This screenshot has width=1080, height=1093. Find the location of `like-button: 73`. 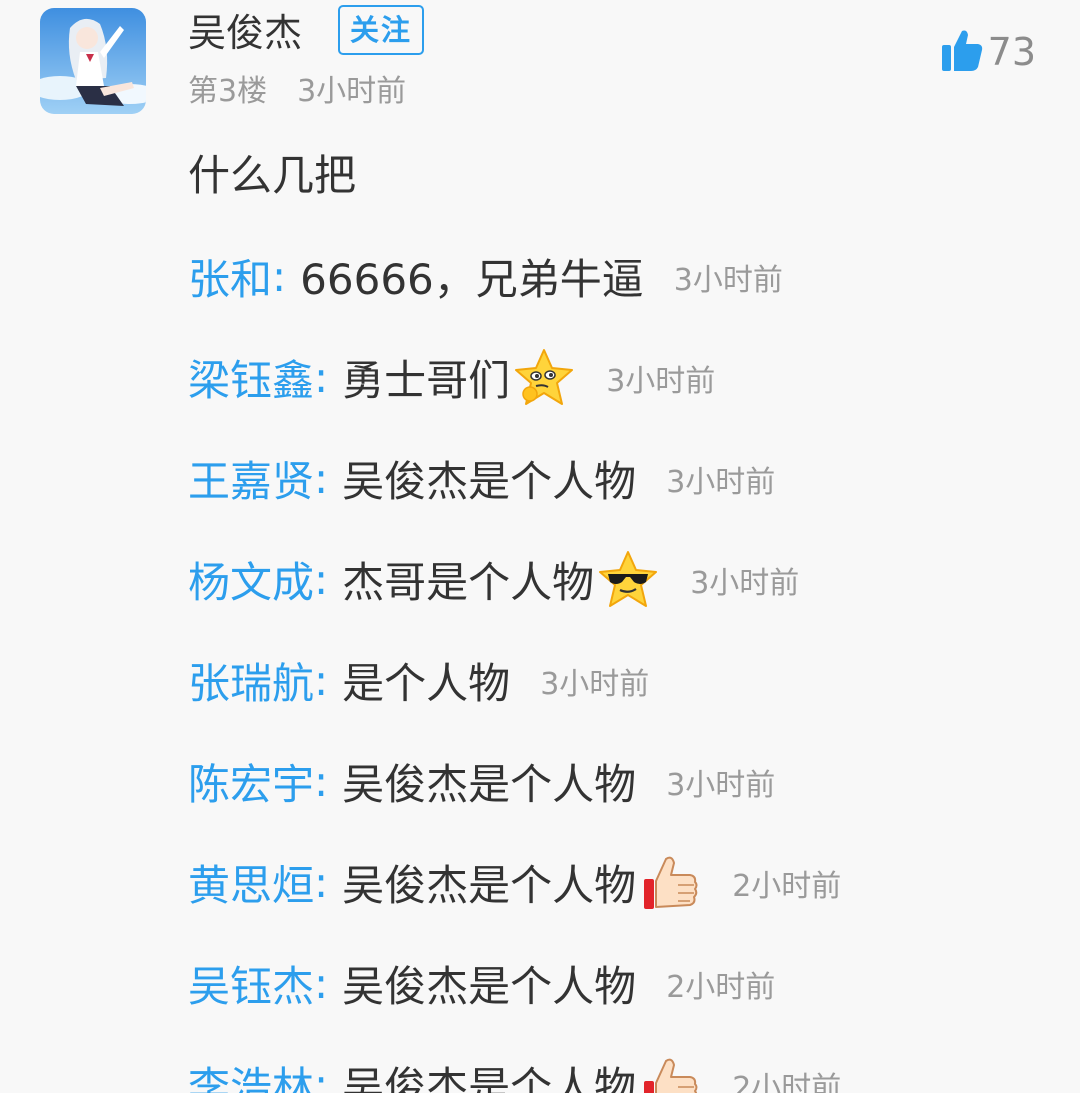

like-button: 73 is located at coordinates (988, 52).